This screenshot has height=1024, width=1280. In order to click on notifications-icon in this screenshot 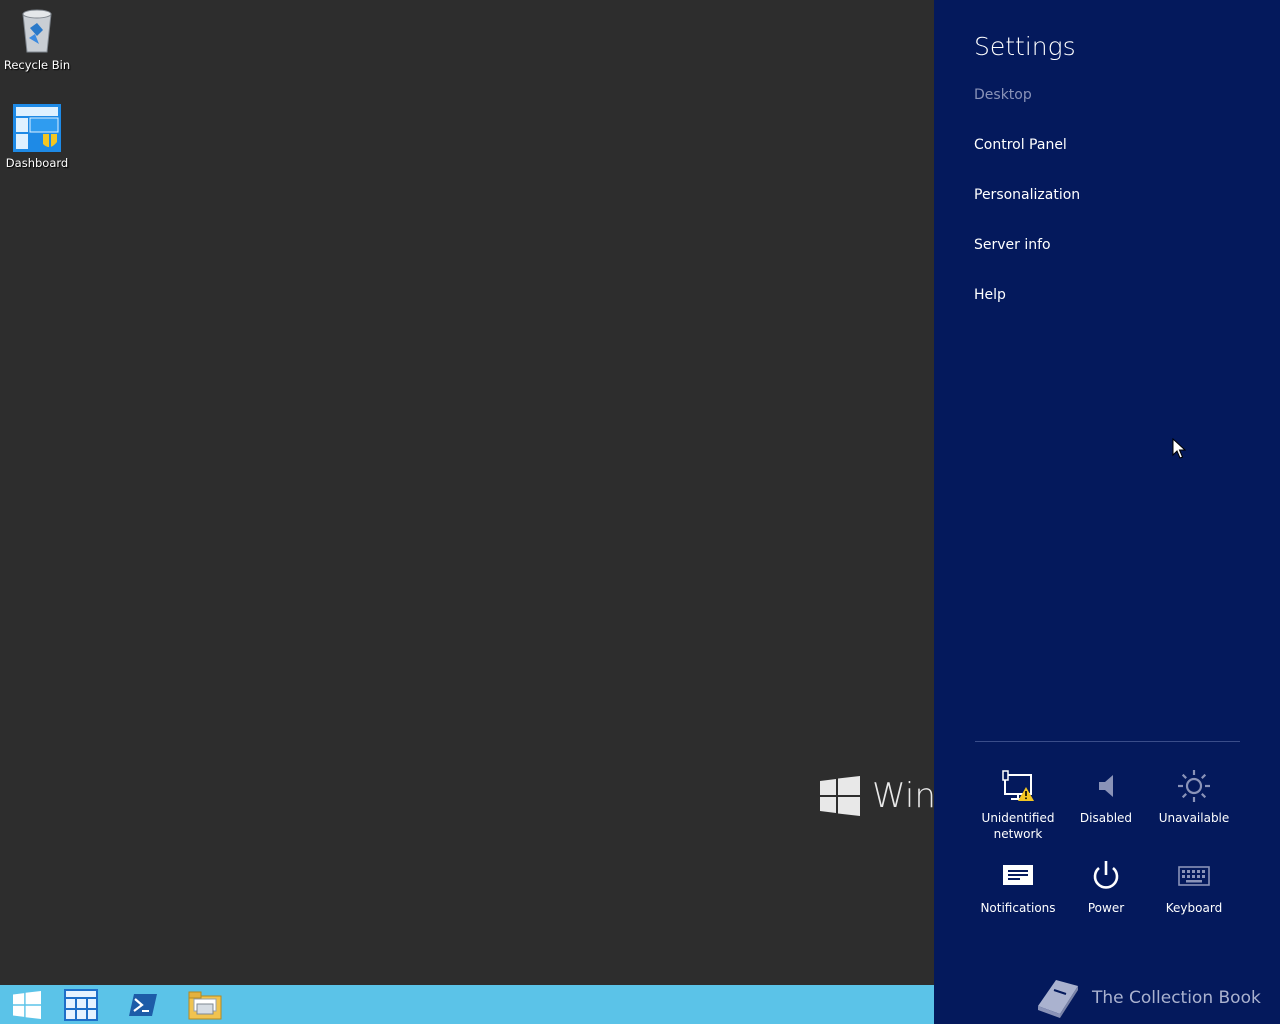, I will do `click(1018, 875)`.